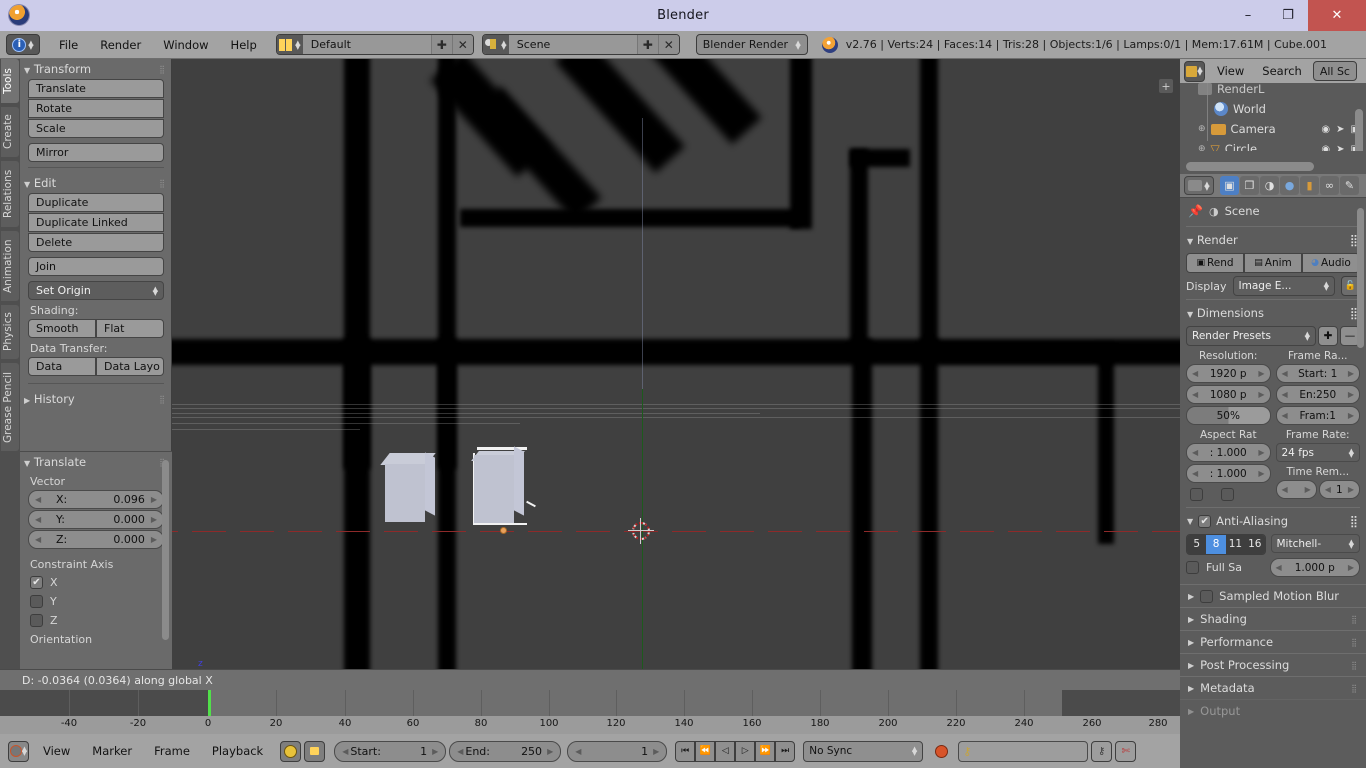 Image resolution: width=1366 pixels, height=768 pixels. What do you see at coordinates (1197, 544) in the screenshot?
I see `aa-samples-5: 5` at bounding box center [1197, 544].